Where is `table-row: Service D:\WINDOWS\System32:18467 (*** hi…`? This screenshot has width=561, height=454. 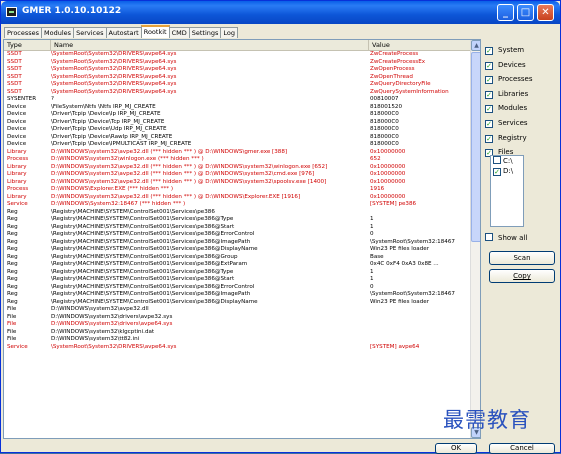 table-row: Service D:\WINDOWS\System32:18467 (*** hi… is located at coordinates (237, 205).